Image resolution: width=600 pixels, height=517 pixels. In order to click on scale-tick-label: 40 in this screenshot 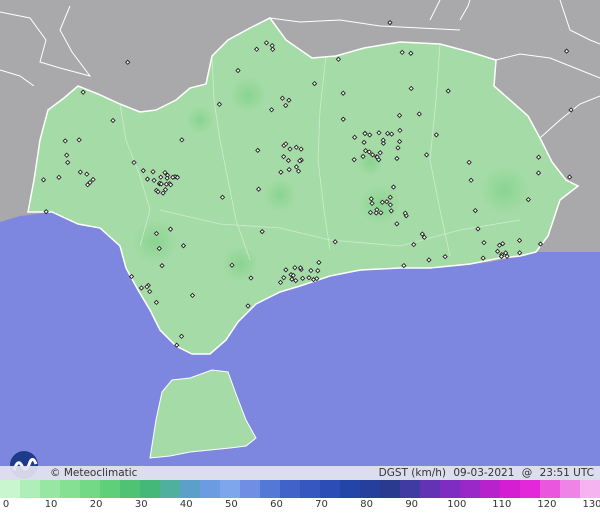, I will do `click(186, 504)`.